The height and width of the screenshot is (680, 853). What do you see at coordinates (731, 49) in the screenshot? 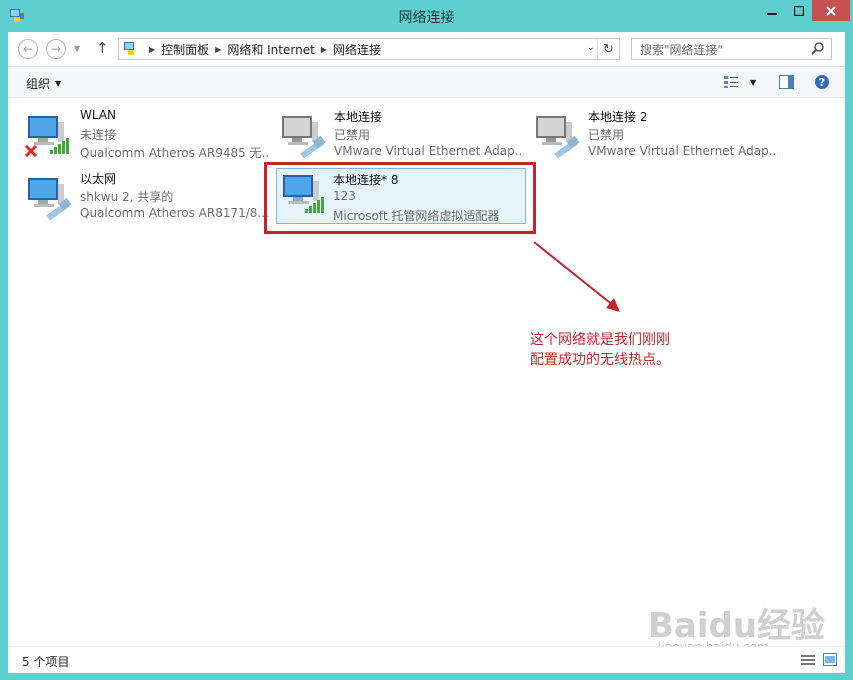
I see `search-box: 搜索"网络连接"` at bounding box center [731, 49].